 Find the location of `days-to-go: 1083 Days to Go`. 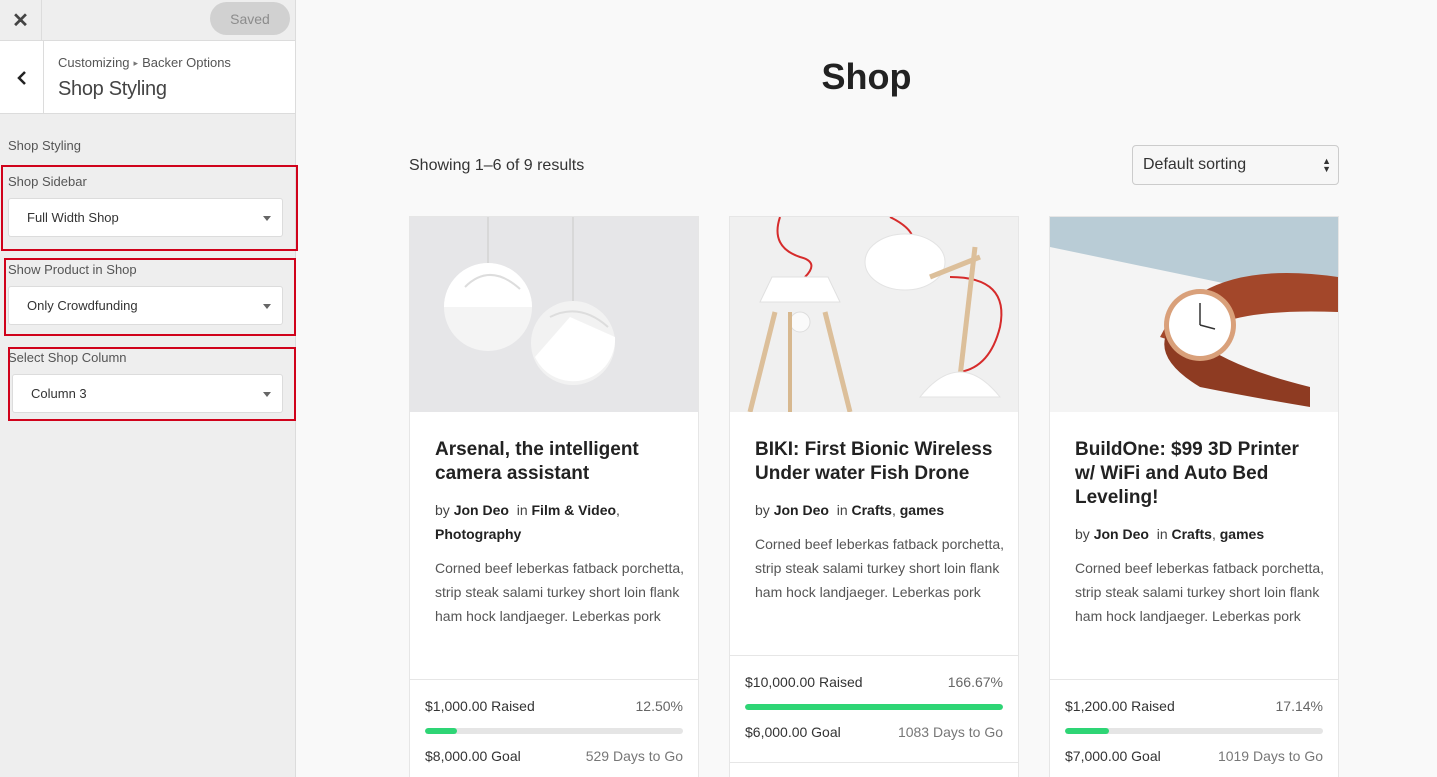

days-to-go: 1083 Days to Go is located at coordinates (950, 732).